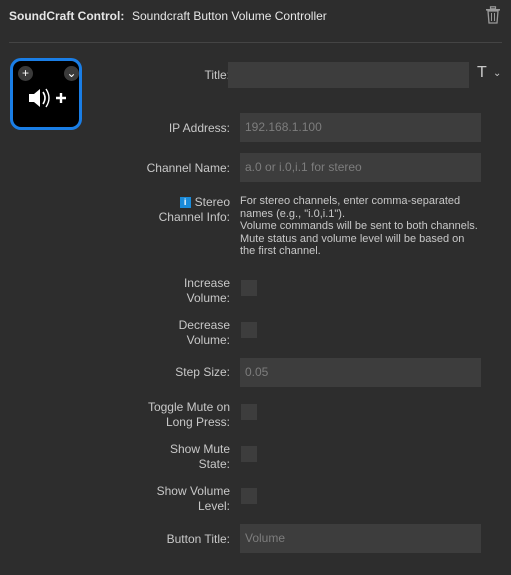 The height and width of the screenshot is (575, 511). What do you see at coordinates (360, 167) in the screenshot?
I see `channel-name-input` at bounding box center [360, 167].